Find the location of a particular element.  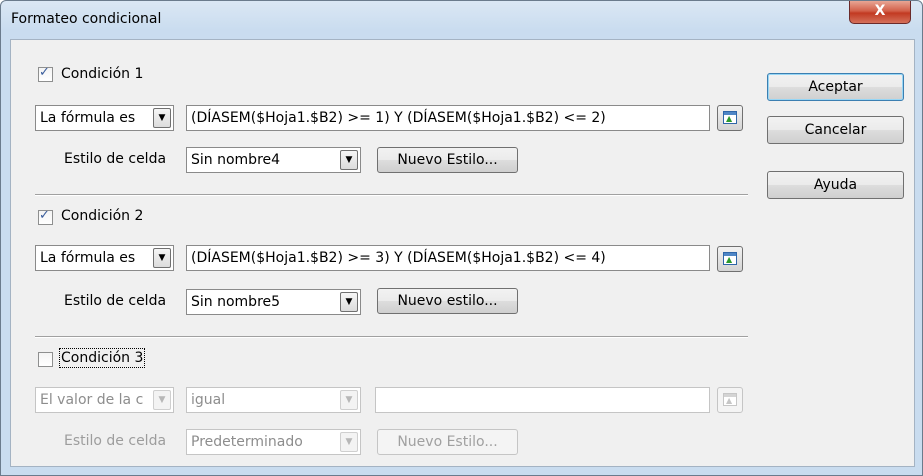

condition-2-checkbox: ✓ is located at coordinates (45, 216).